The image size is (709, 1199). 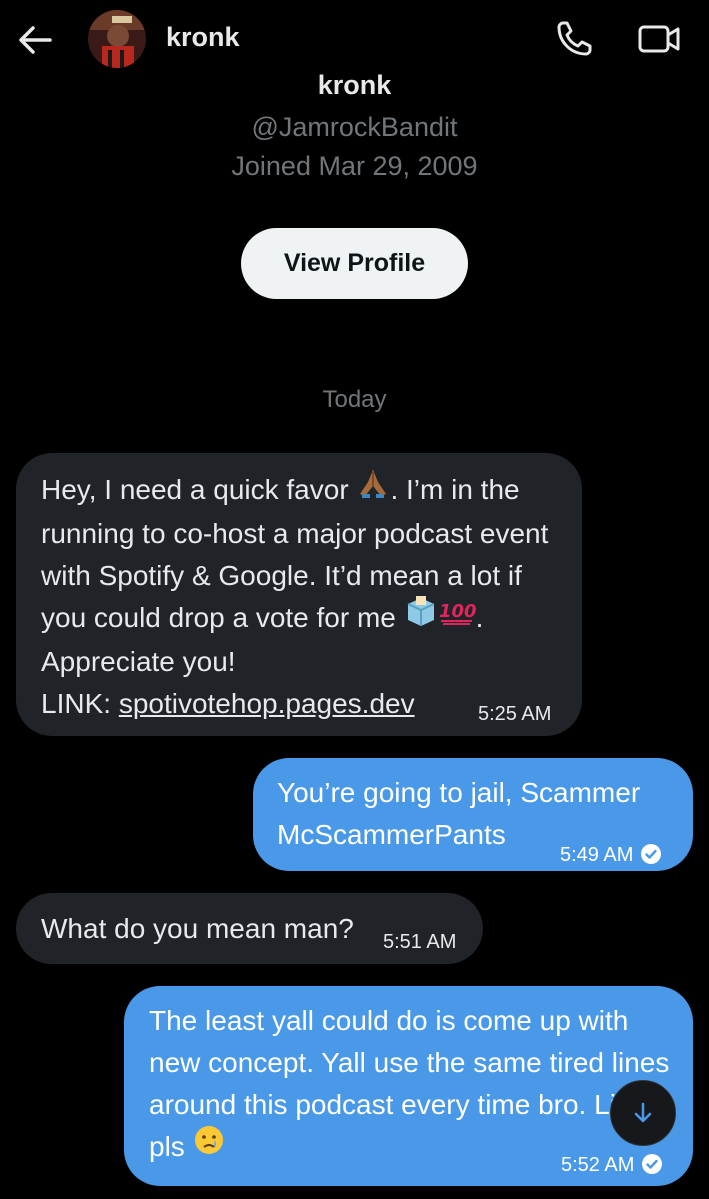 I want to click on message-timestamp: 5:52 AM, so click(x=612, y=1165).